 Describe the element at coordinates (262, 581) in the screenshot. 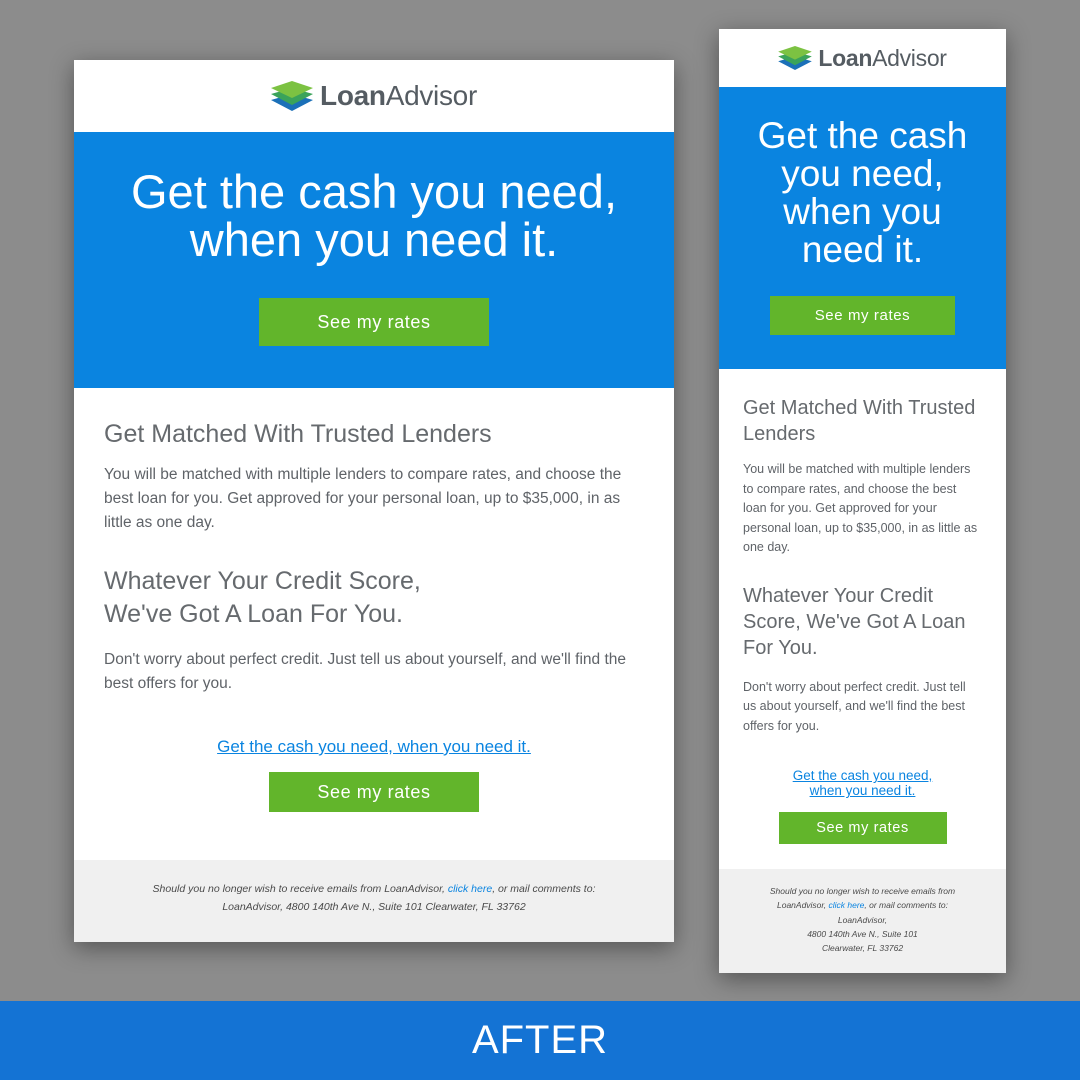

I see `credit-title-line-1: Whatever Your Credit Score,` at that location.